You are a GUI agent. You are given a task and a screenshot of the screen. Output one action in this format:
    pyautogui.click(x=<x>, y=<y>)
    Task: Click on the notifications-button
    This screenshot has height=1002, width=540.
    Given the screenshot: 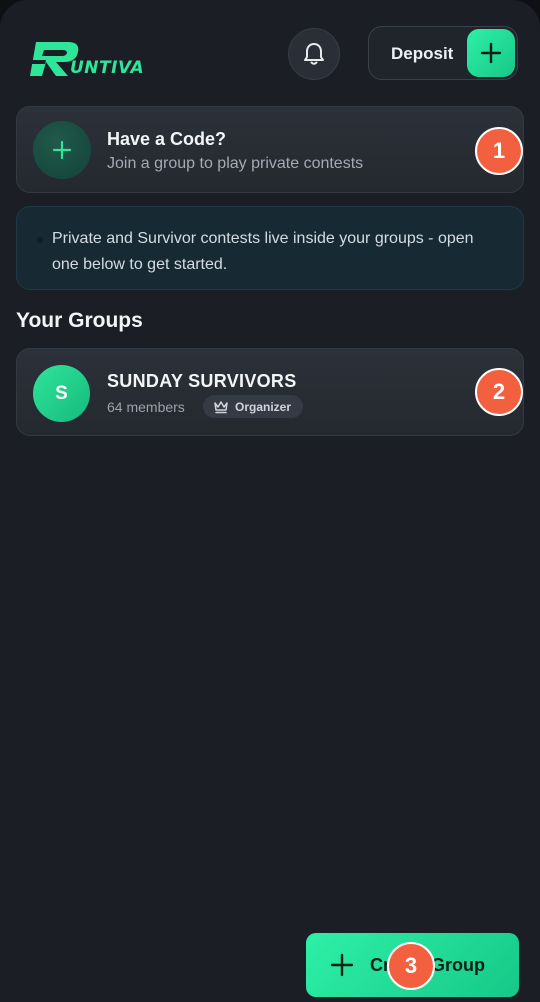 What is the action you would take?
    pyautogui.click(x=314, y=54)
    